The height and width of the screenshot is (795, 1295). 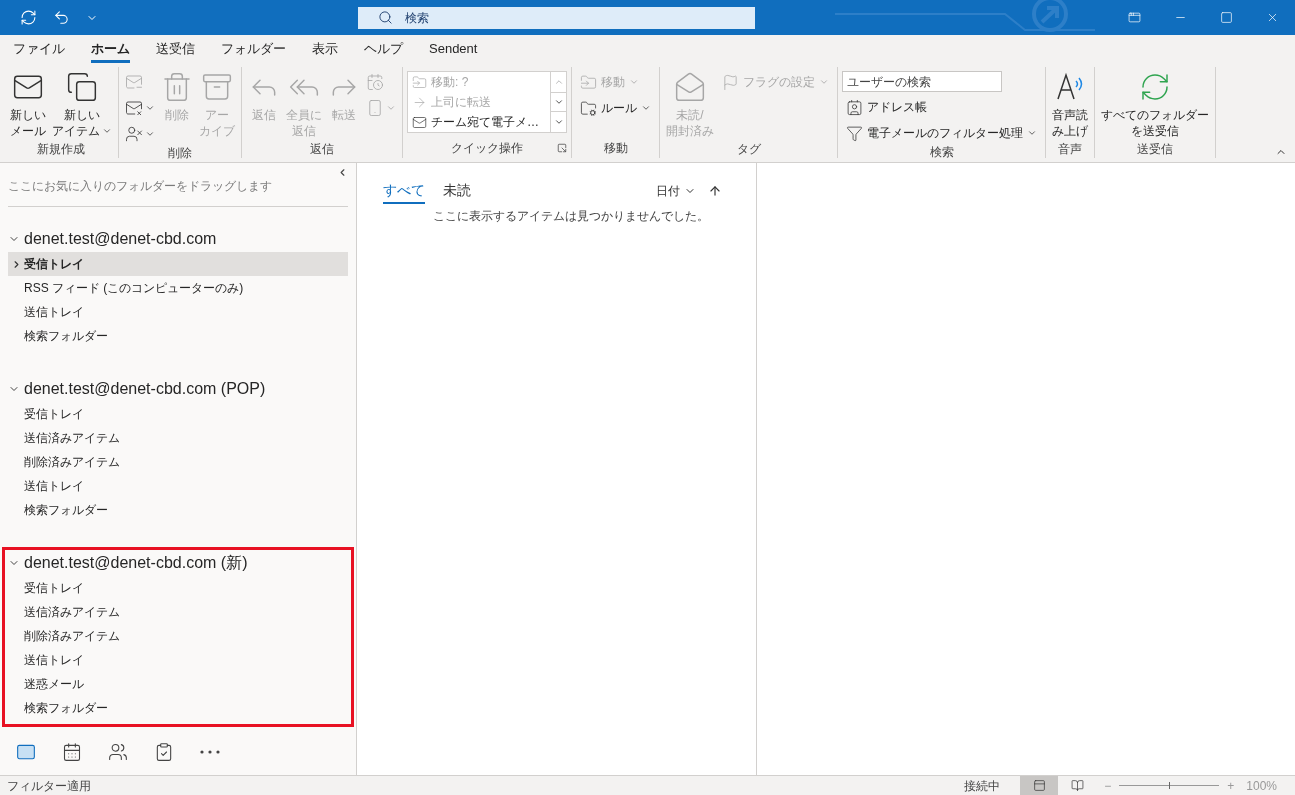 I want to click on connection-status: 接続中, so click(x=982, y=785).